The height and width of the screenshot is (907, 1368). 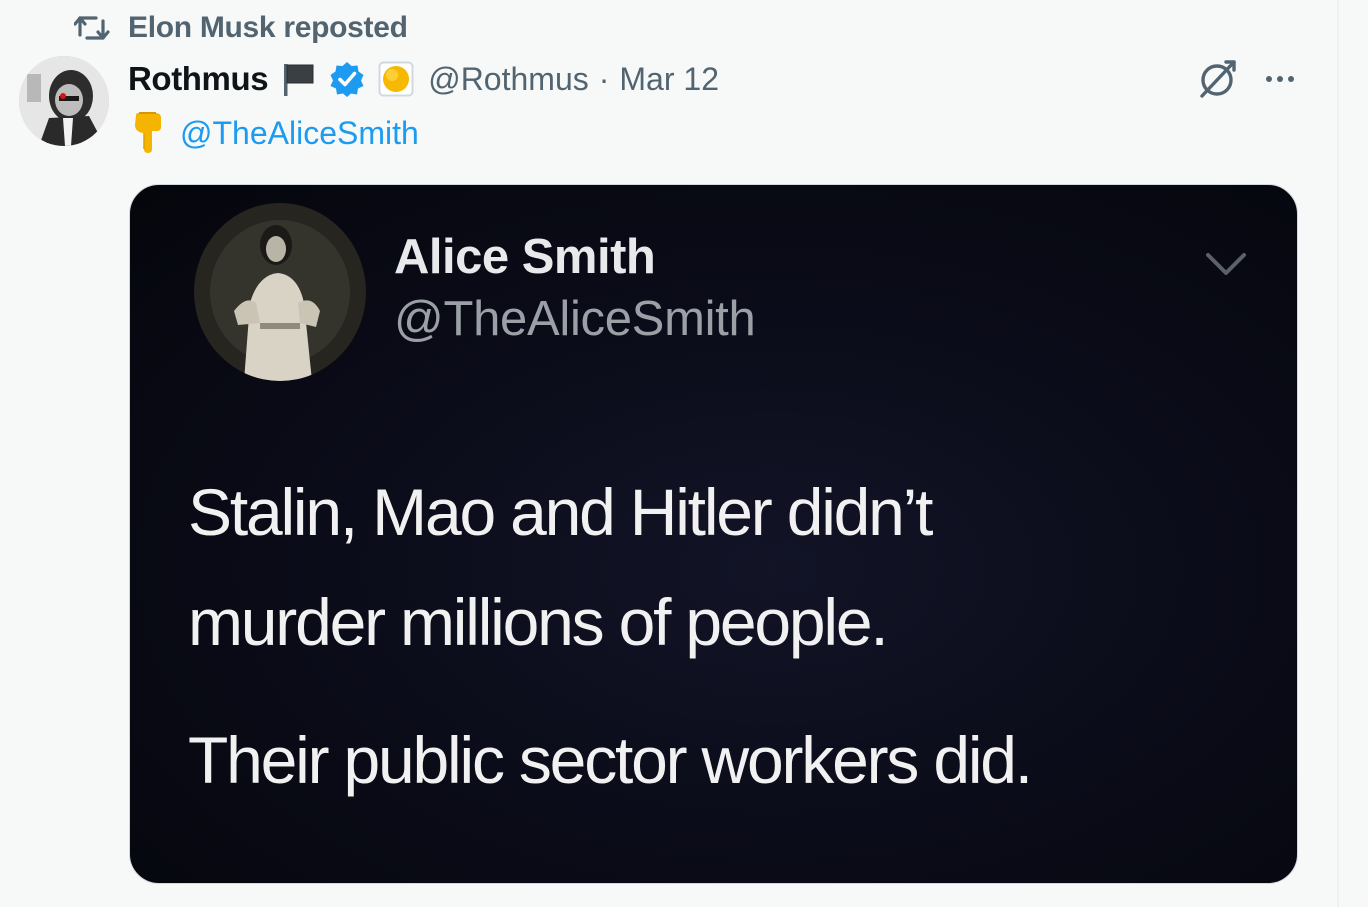 What do you see at coordinates (268, 28) in the screenshot?
I see `repost-label: Elon Musk reposted` at bounding box center [268, 28].